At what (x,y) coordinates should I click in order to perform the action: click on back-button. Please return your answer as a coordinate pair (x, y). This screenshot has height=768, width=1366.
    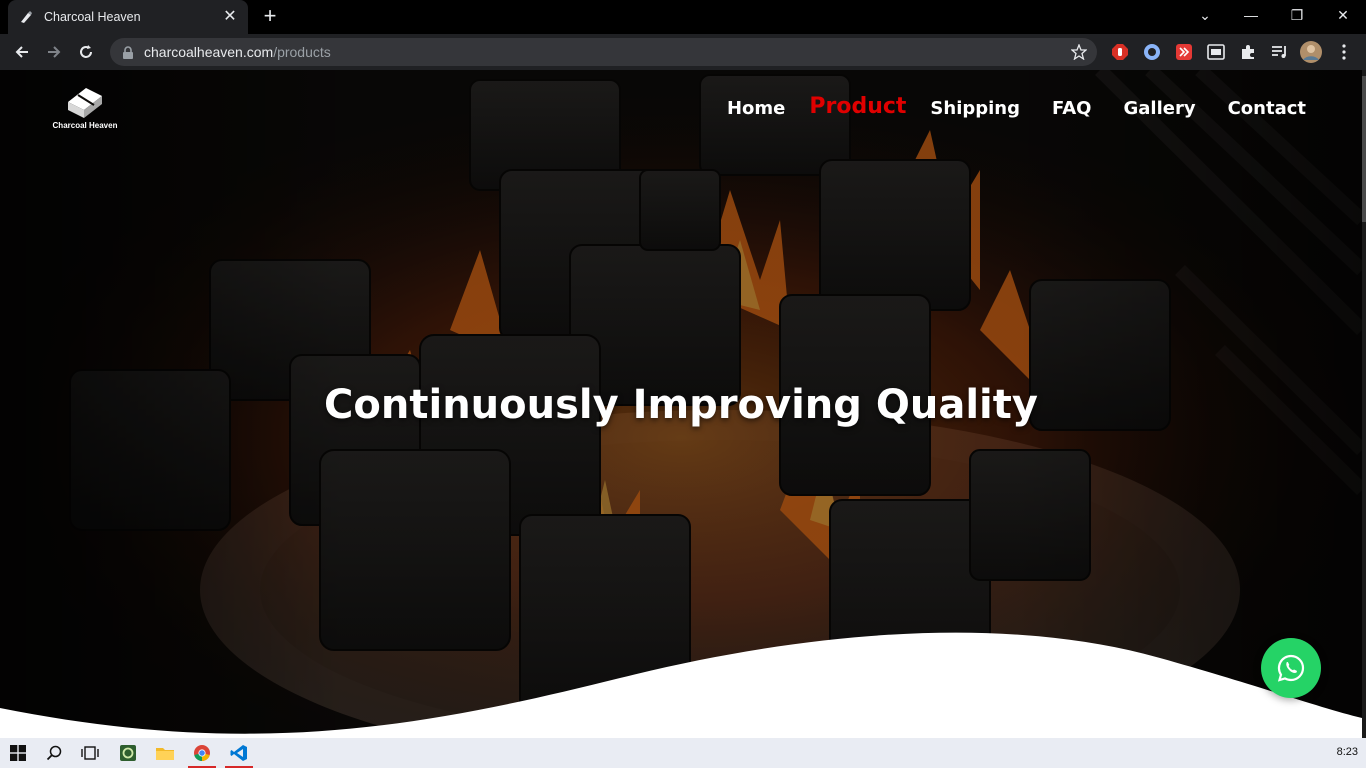
    Looking at the image, I should click on (22, 52).